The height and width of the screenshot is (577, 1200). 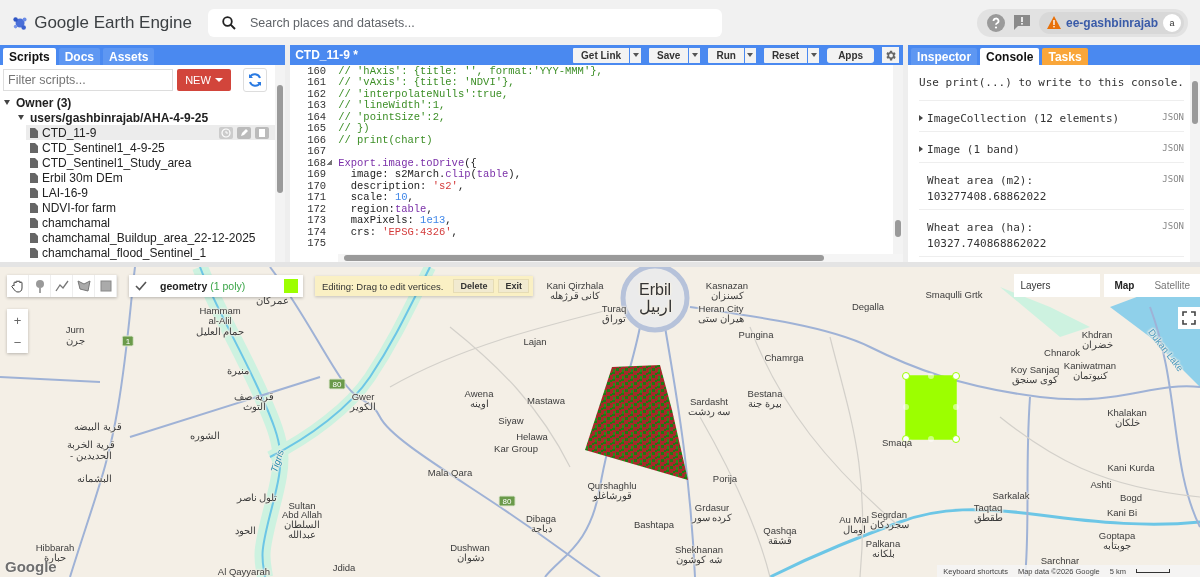 What do you see at coordinates (669, 55) in the screenshot?
I see `toolbar-button: Save` at bounding box center [669, 55].